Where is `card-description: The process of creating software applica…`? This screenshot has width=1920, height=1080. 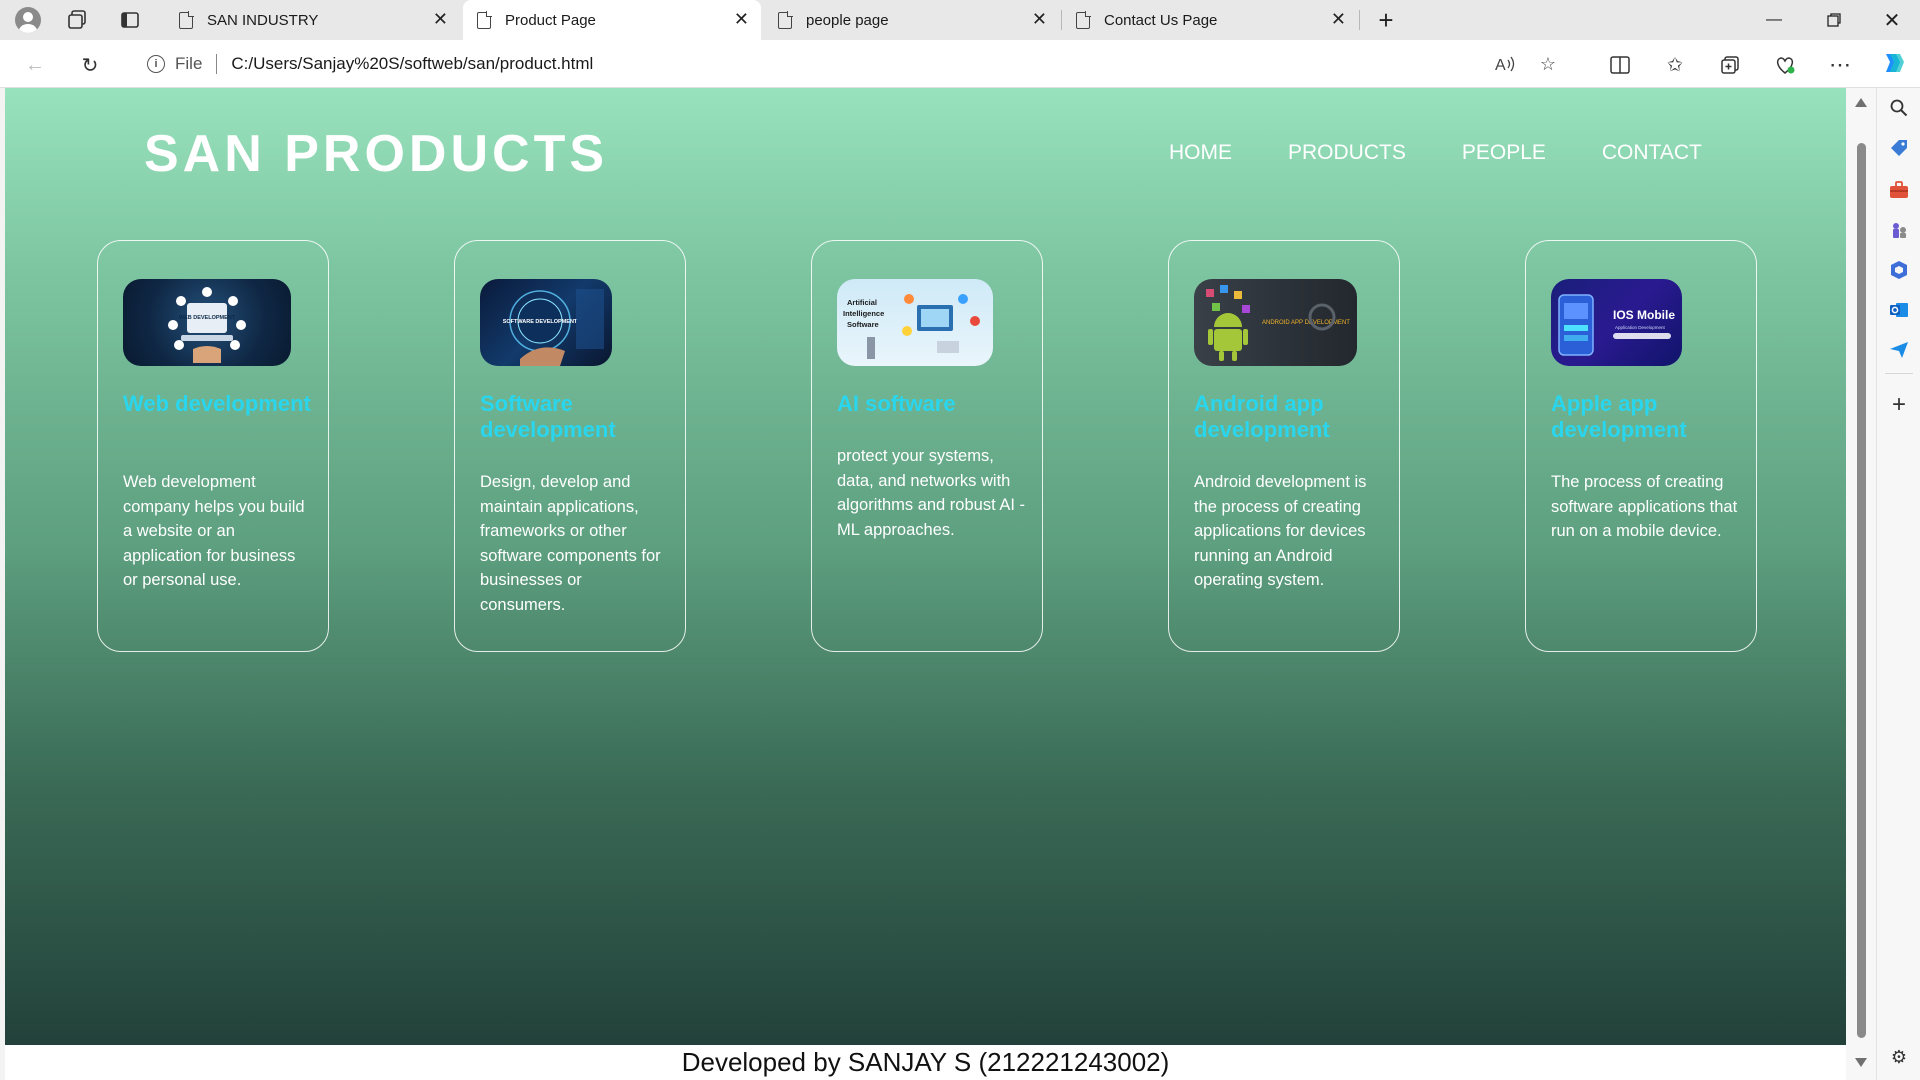 card-description: The process of creating software applica… is located at coordinates (1644, 506).